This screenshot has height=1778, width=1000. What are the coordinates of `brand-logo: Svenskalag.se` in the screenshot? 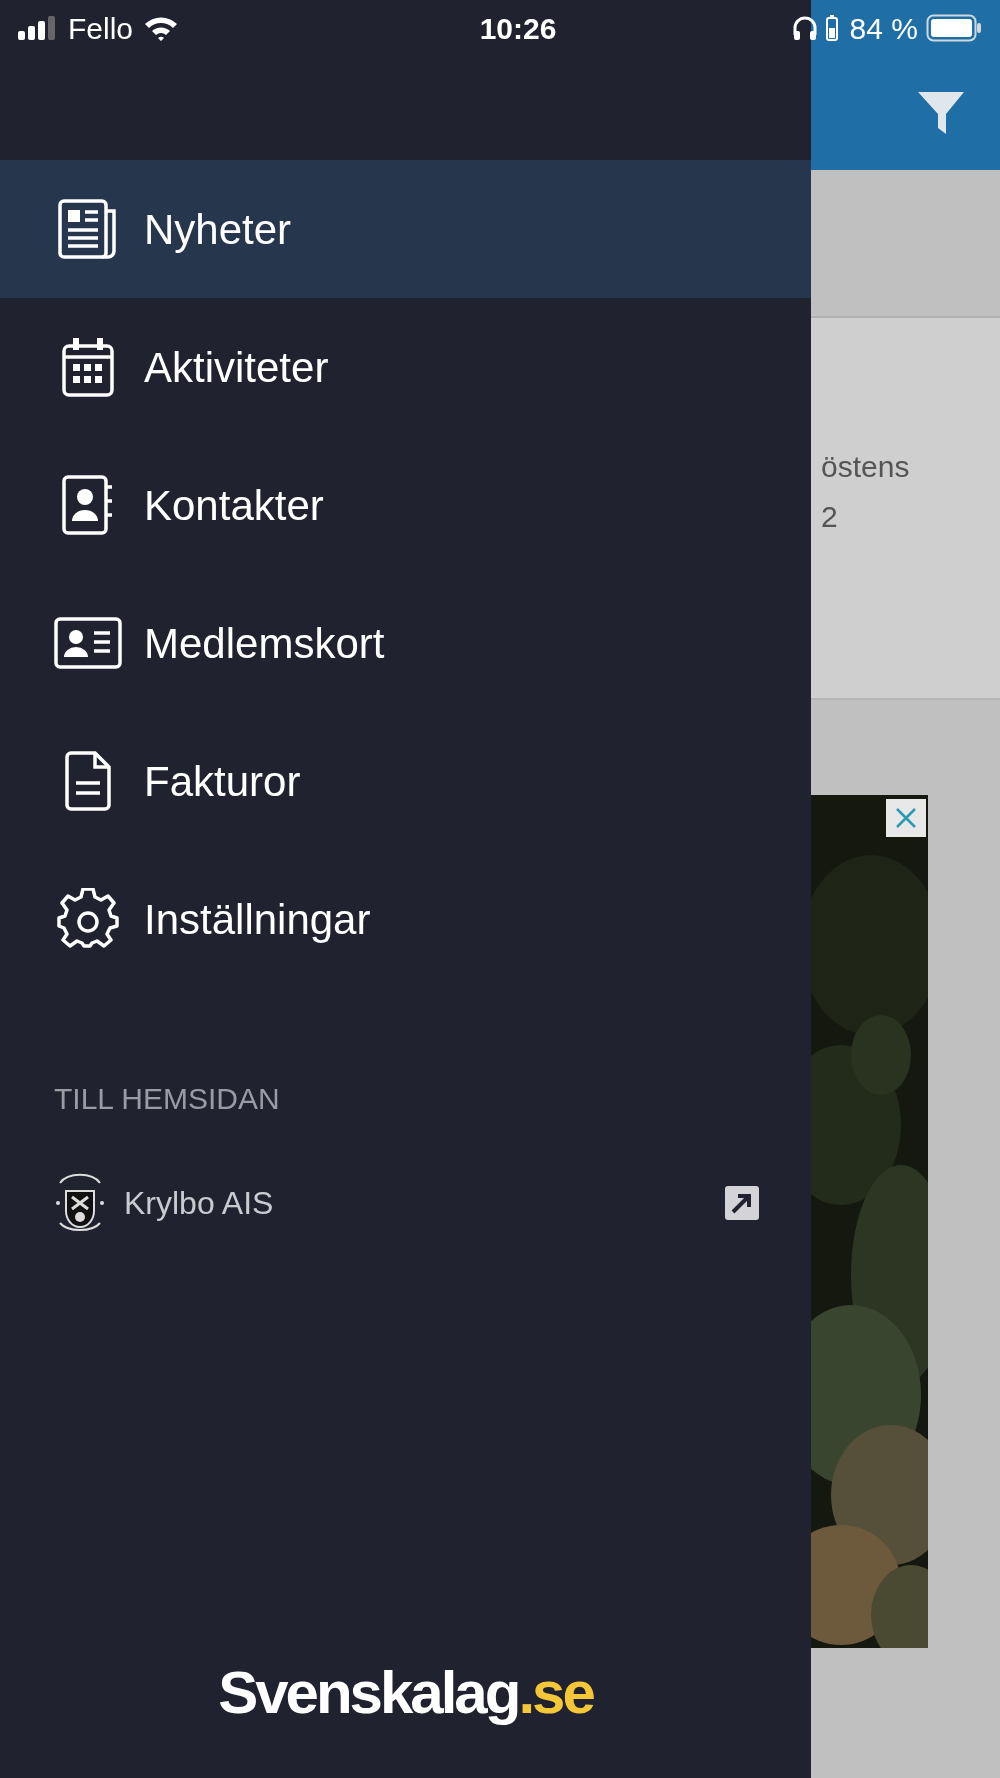 It's located at (405, 1693).